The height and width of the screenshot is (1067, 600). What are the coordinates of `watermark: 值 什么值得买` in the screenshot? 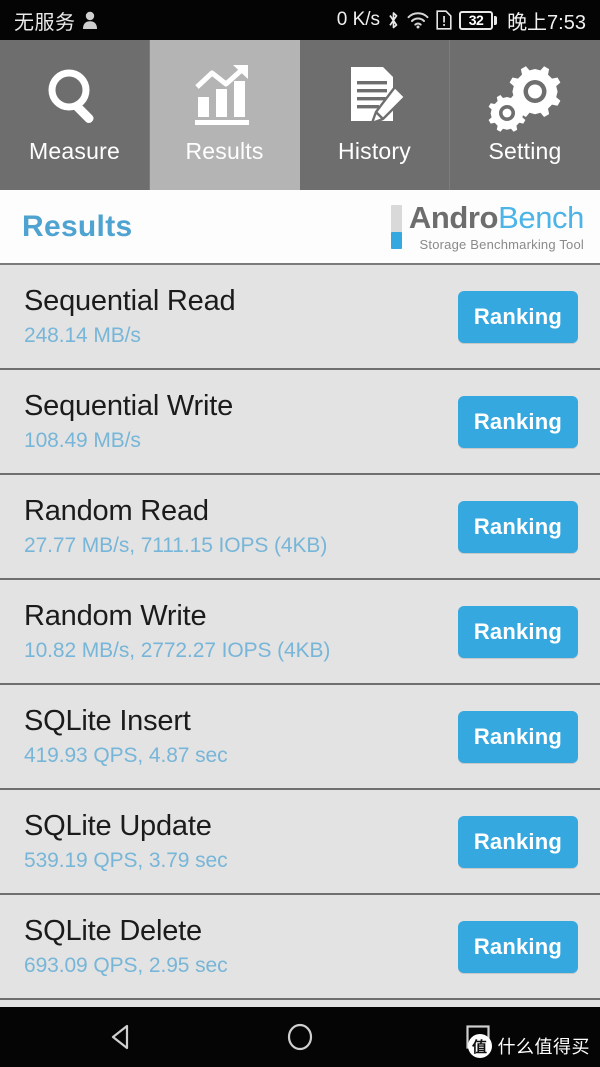 It's located at (529, 1046).